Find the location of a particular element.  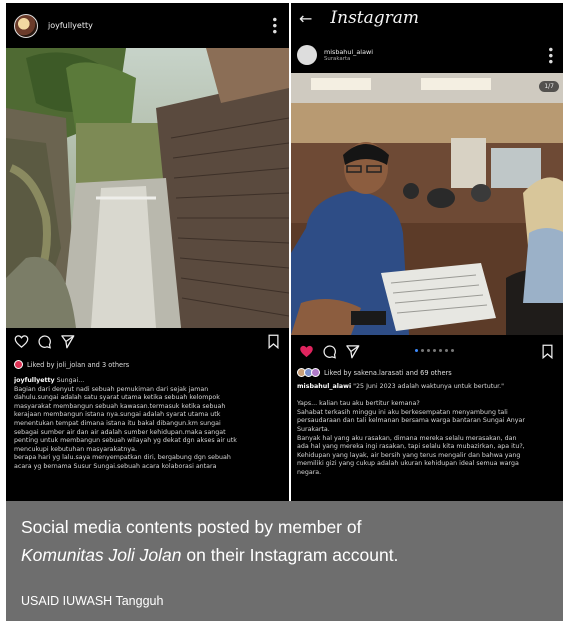

right-post-header: misbahul_alawi Surakarta ••• is located at coordinates (427, 55).